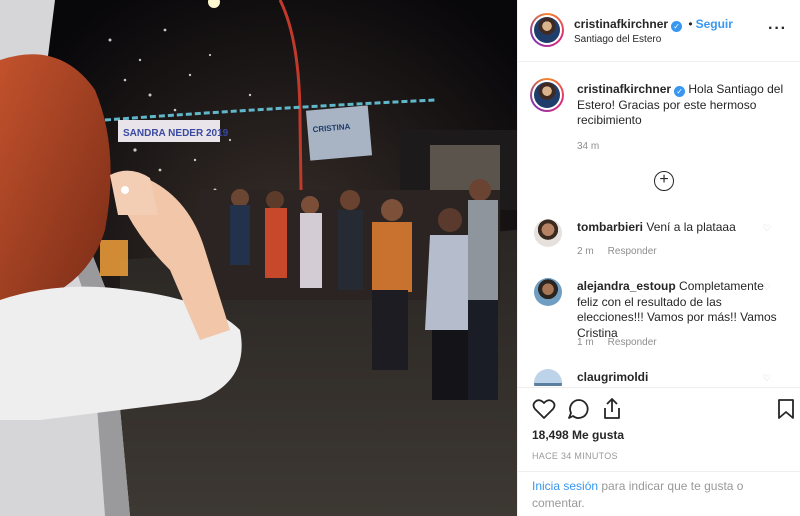  Describe the element at coordinates (579, 409) in the screenshot. I see `comment-icon` at that location.